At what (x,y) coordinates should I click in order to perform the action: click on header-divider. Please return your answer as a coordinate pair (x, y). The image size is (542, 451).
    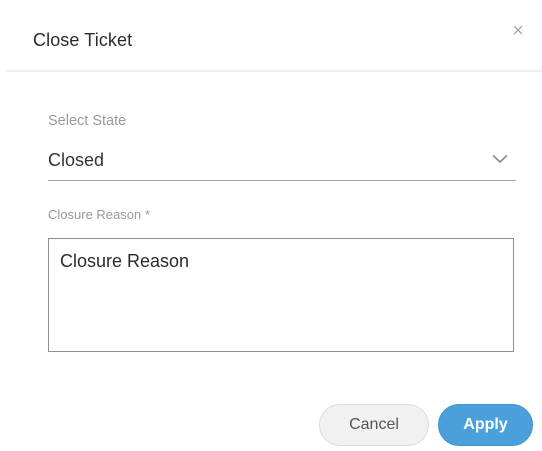
    Looking at the image, I should click on (274, 71).